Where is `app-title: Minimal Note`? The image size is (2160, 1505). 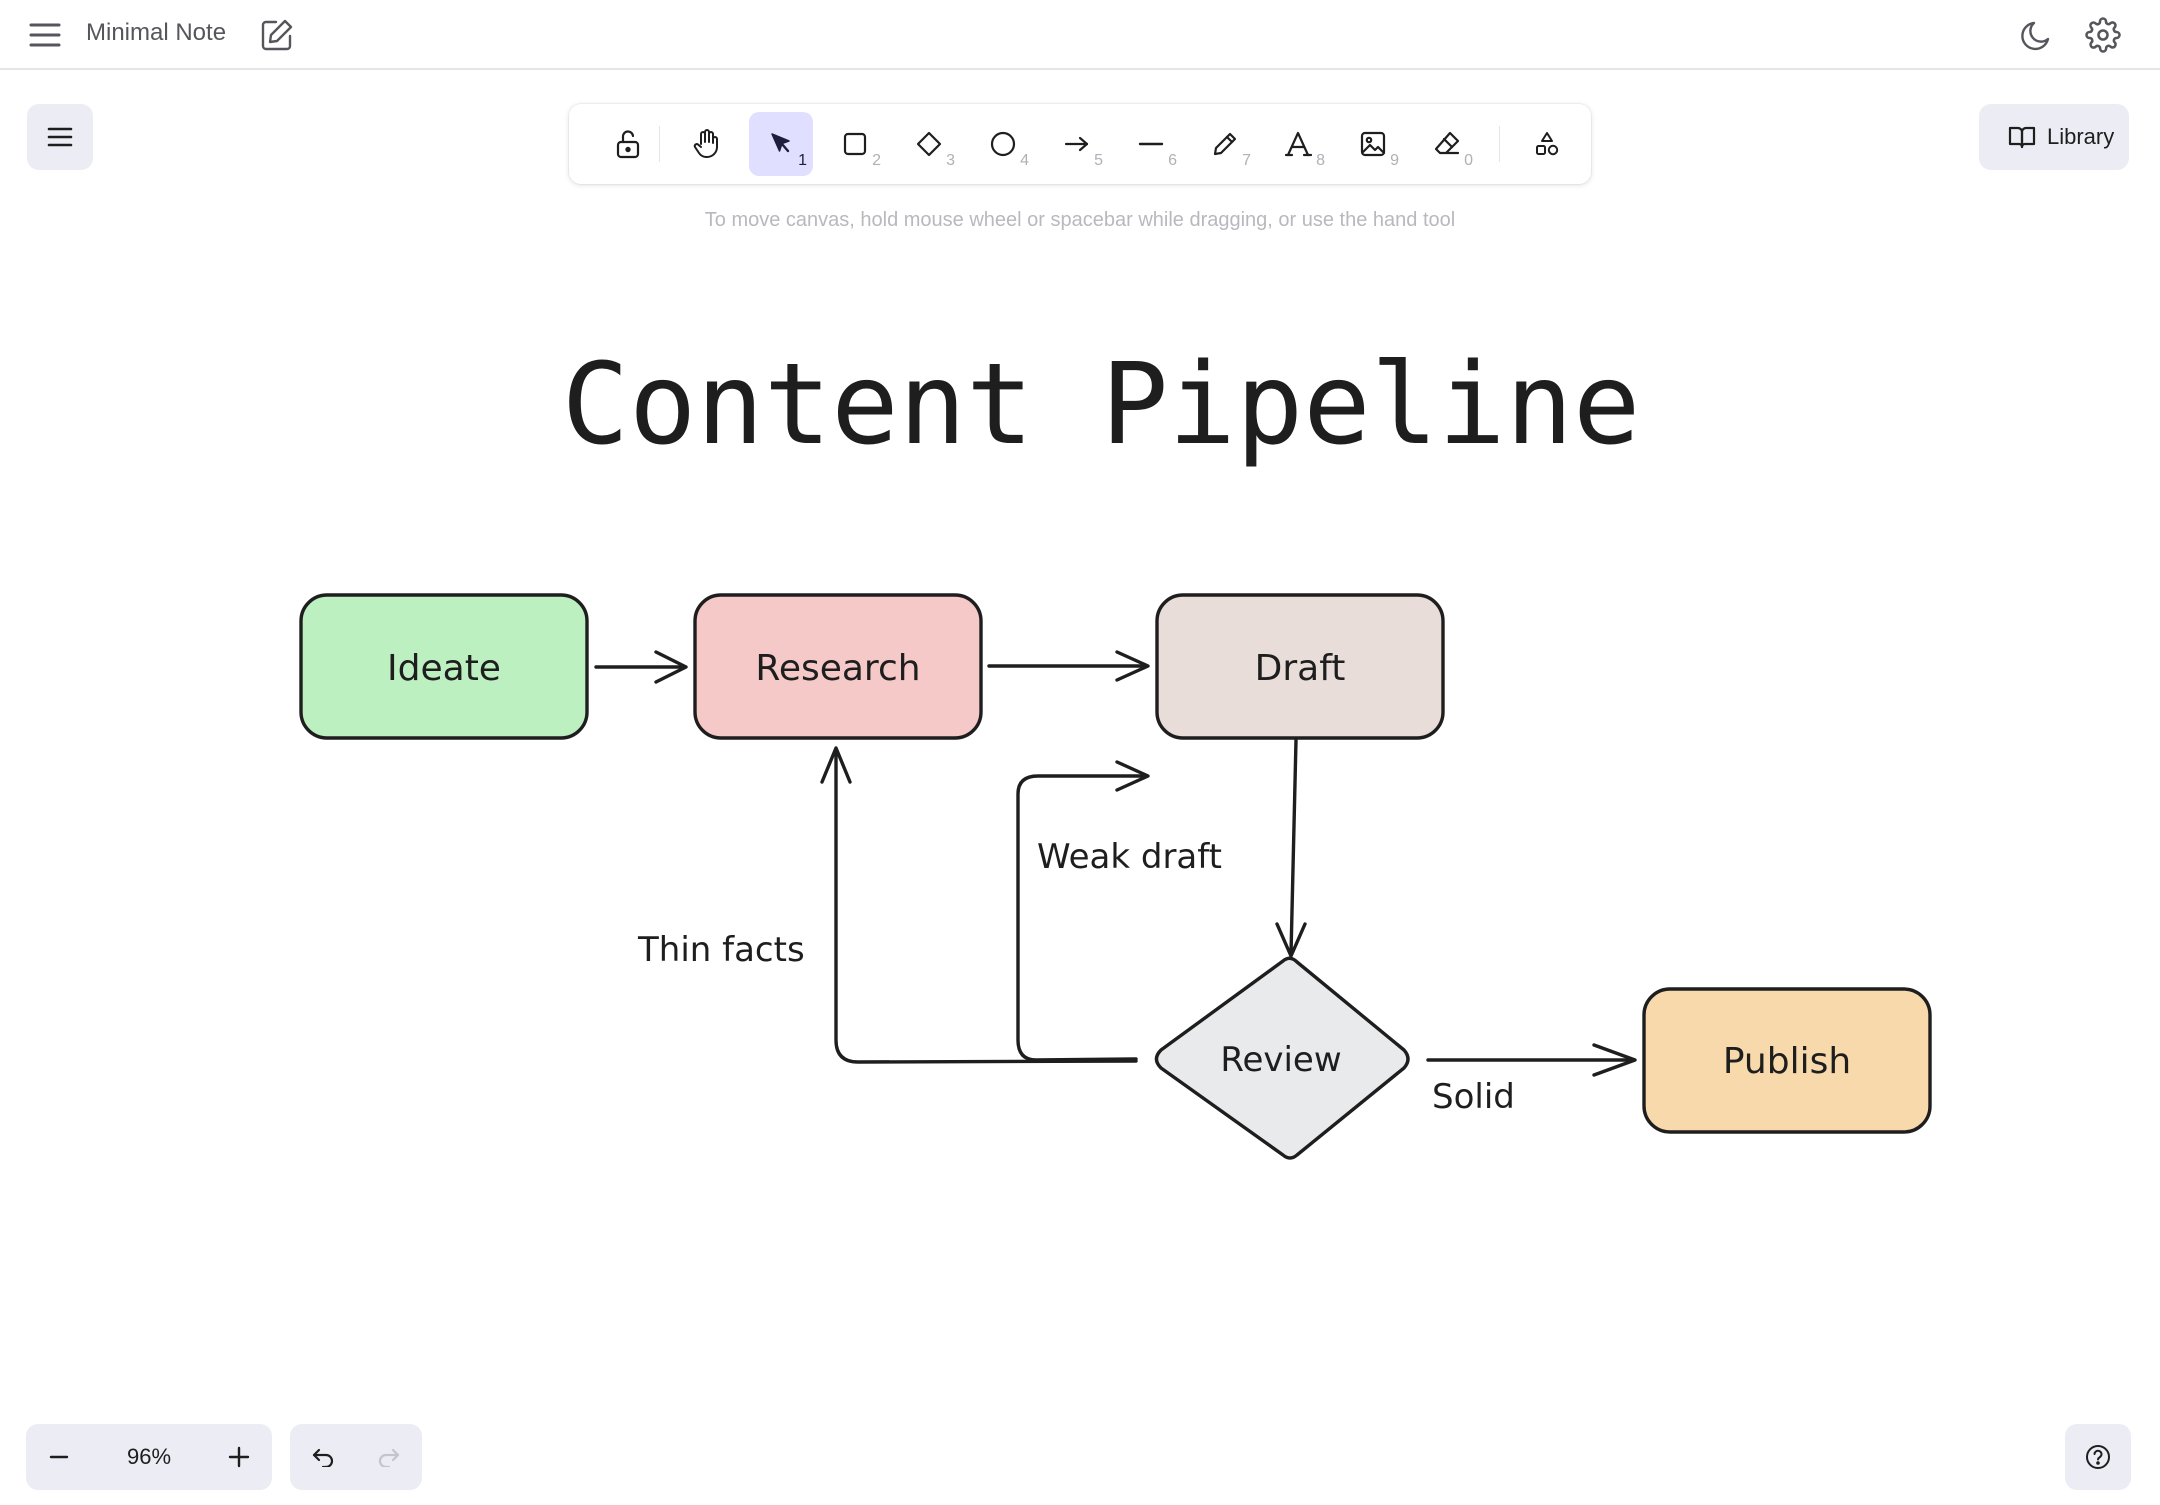 app-title: Minimal Note is located at coordinates (156, 32).